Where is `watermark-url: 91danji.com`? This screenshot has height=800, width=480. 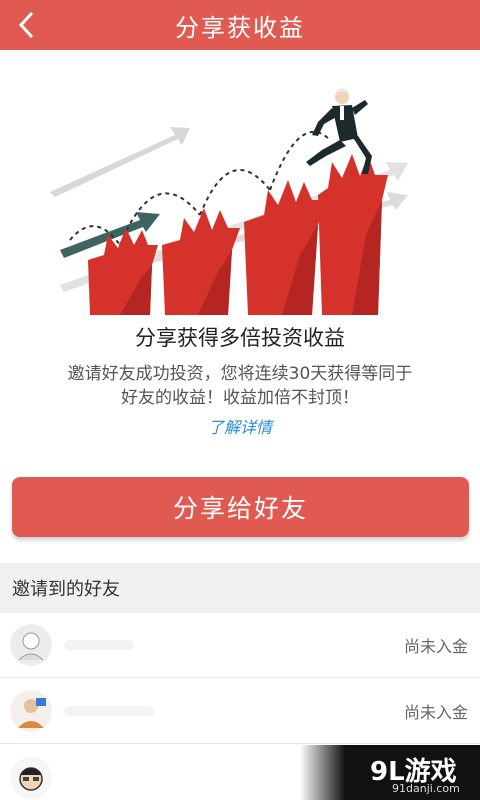
watermark-url: 91danji.com is located at coordinates (426, 788).